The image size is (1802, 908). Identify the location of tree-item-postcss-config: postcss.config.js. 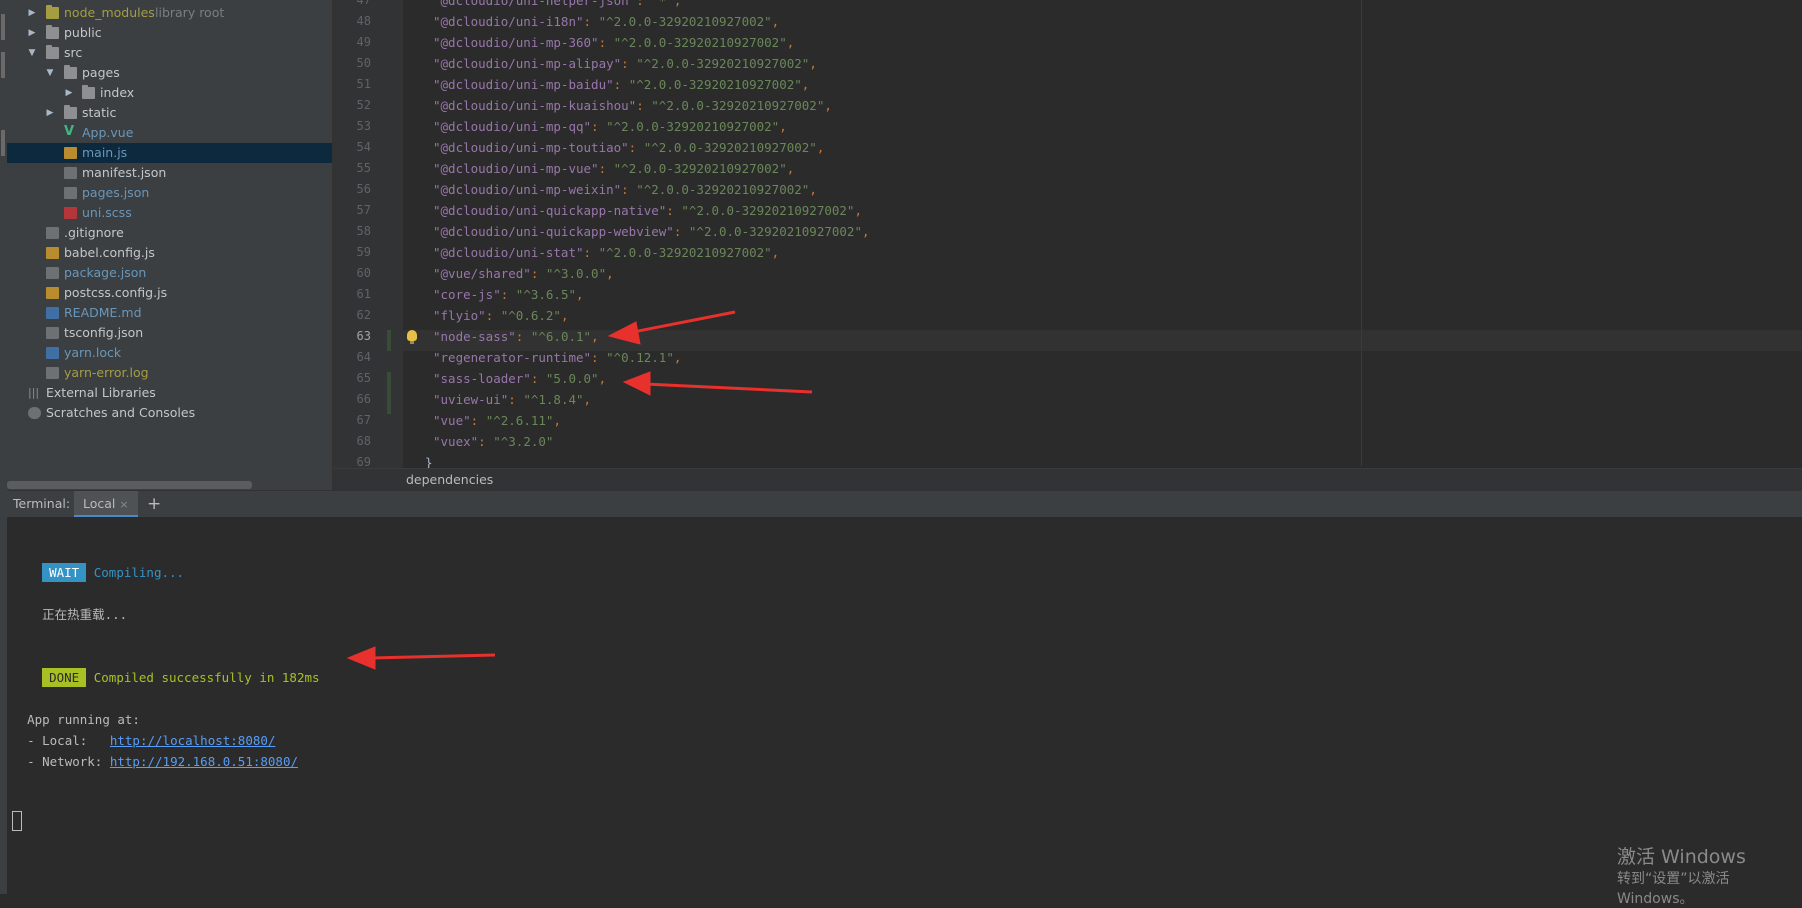
(169, 293).